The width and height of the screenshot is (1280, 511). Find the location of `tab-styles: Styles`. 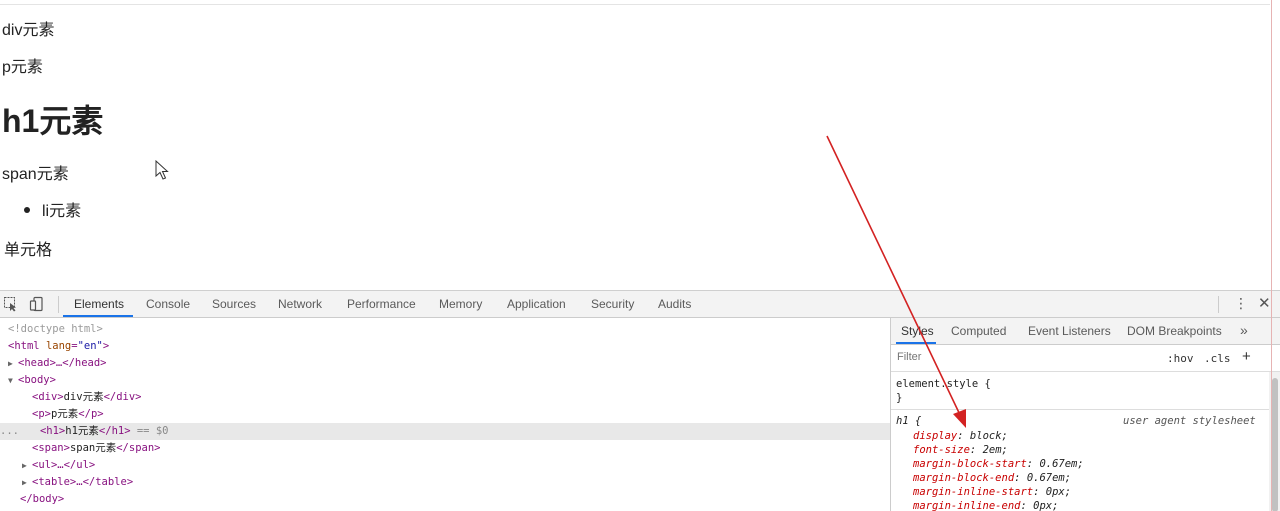

tab-styles: Styles is located at coordinates (917, 331).